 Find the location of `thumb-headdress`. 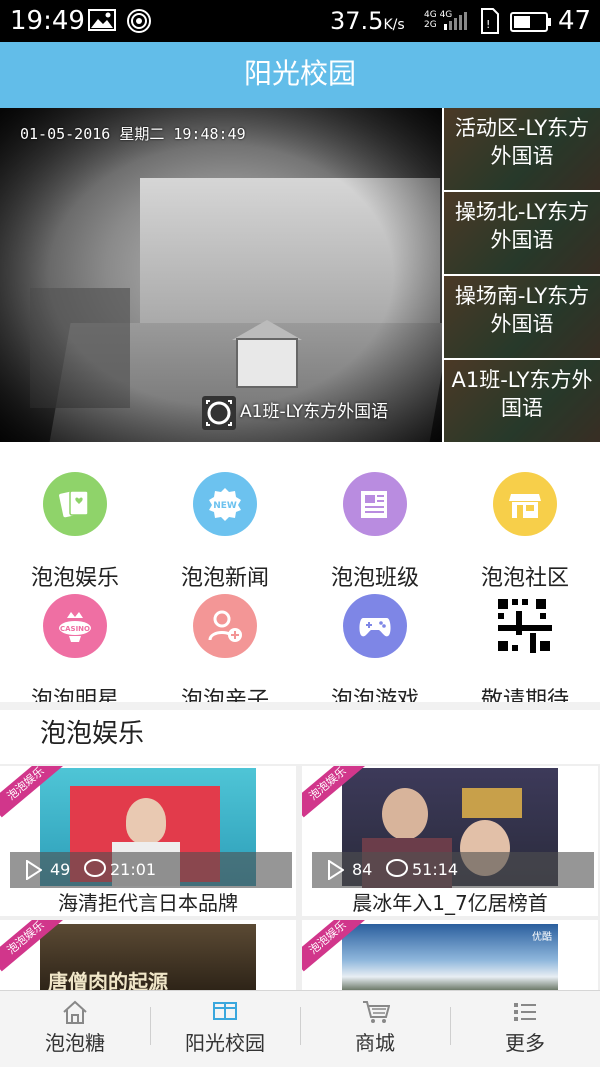

thumb-headdress is located at coordinates (492, 803).